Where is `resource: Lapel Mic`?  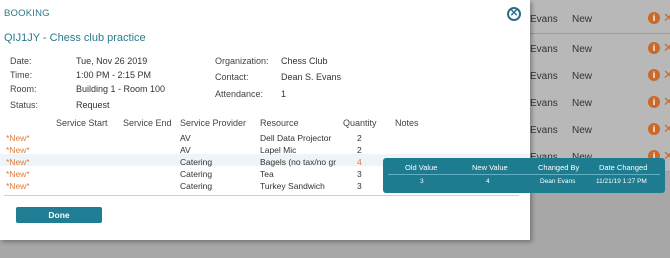 resource: Lapel Mic is located at coordinates (278, 150).